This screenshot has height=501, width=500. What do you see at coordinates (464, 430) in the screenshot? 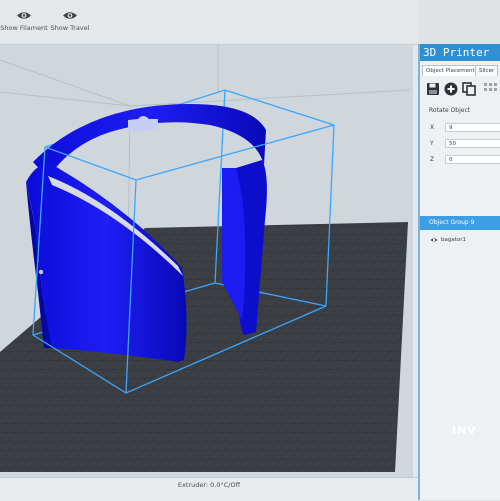
I see `brand-watermark: INV` at bounding box center [464, 430].